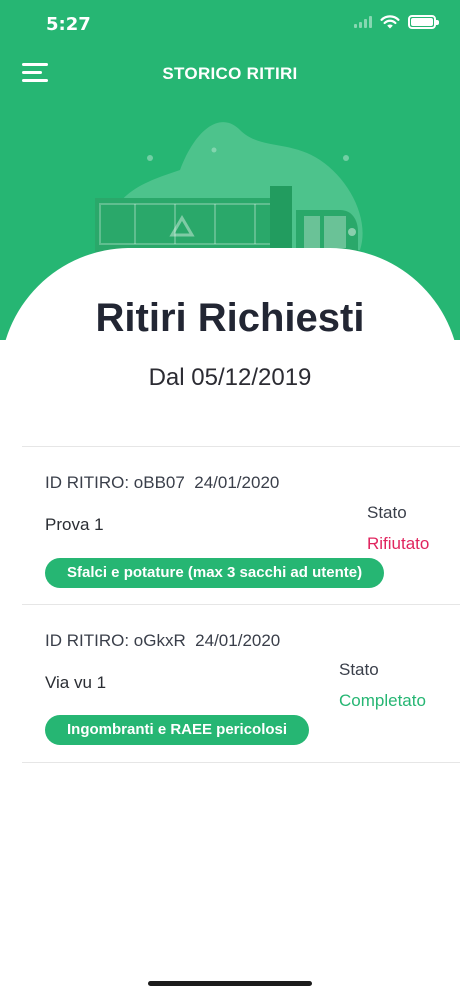 The width and height of the screenshot is (460, 996). I want to click on status-icons, so click(396, 22).